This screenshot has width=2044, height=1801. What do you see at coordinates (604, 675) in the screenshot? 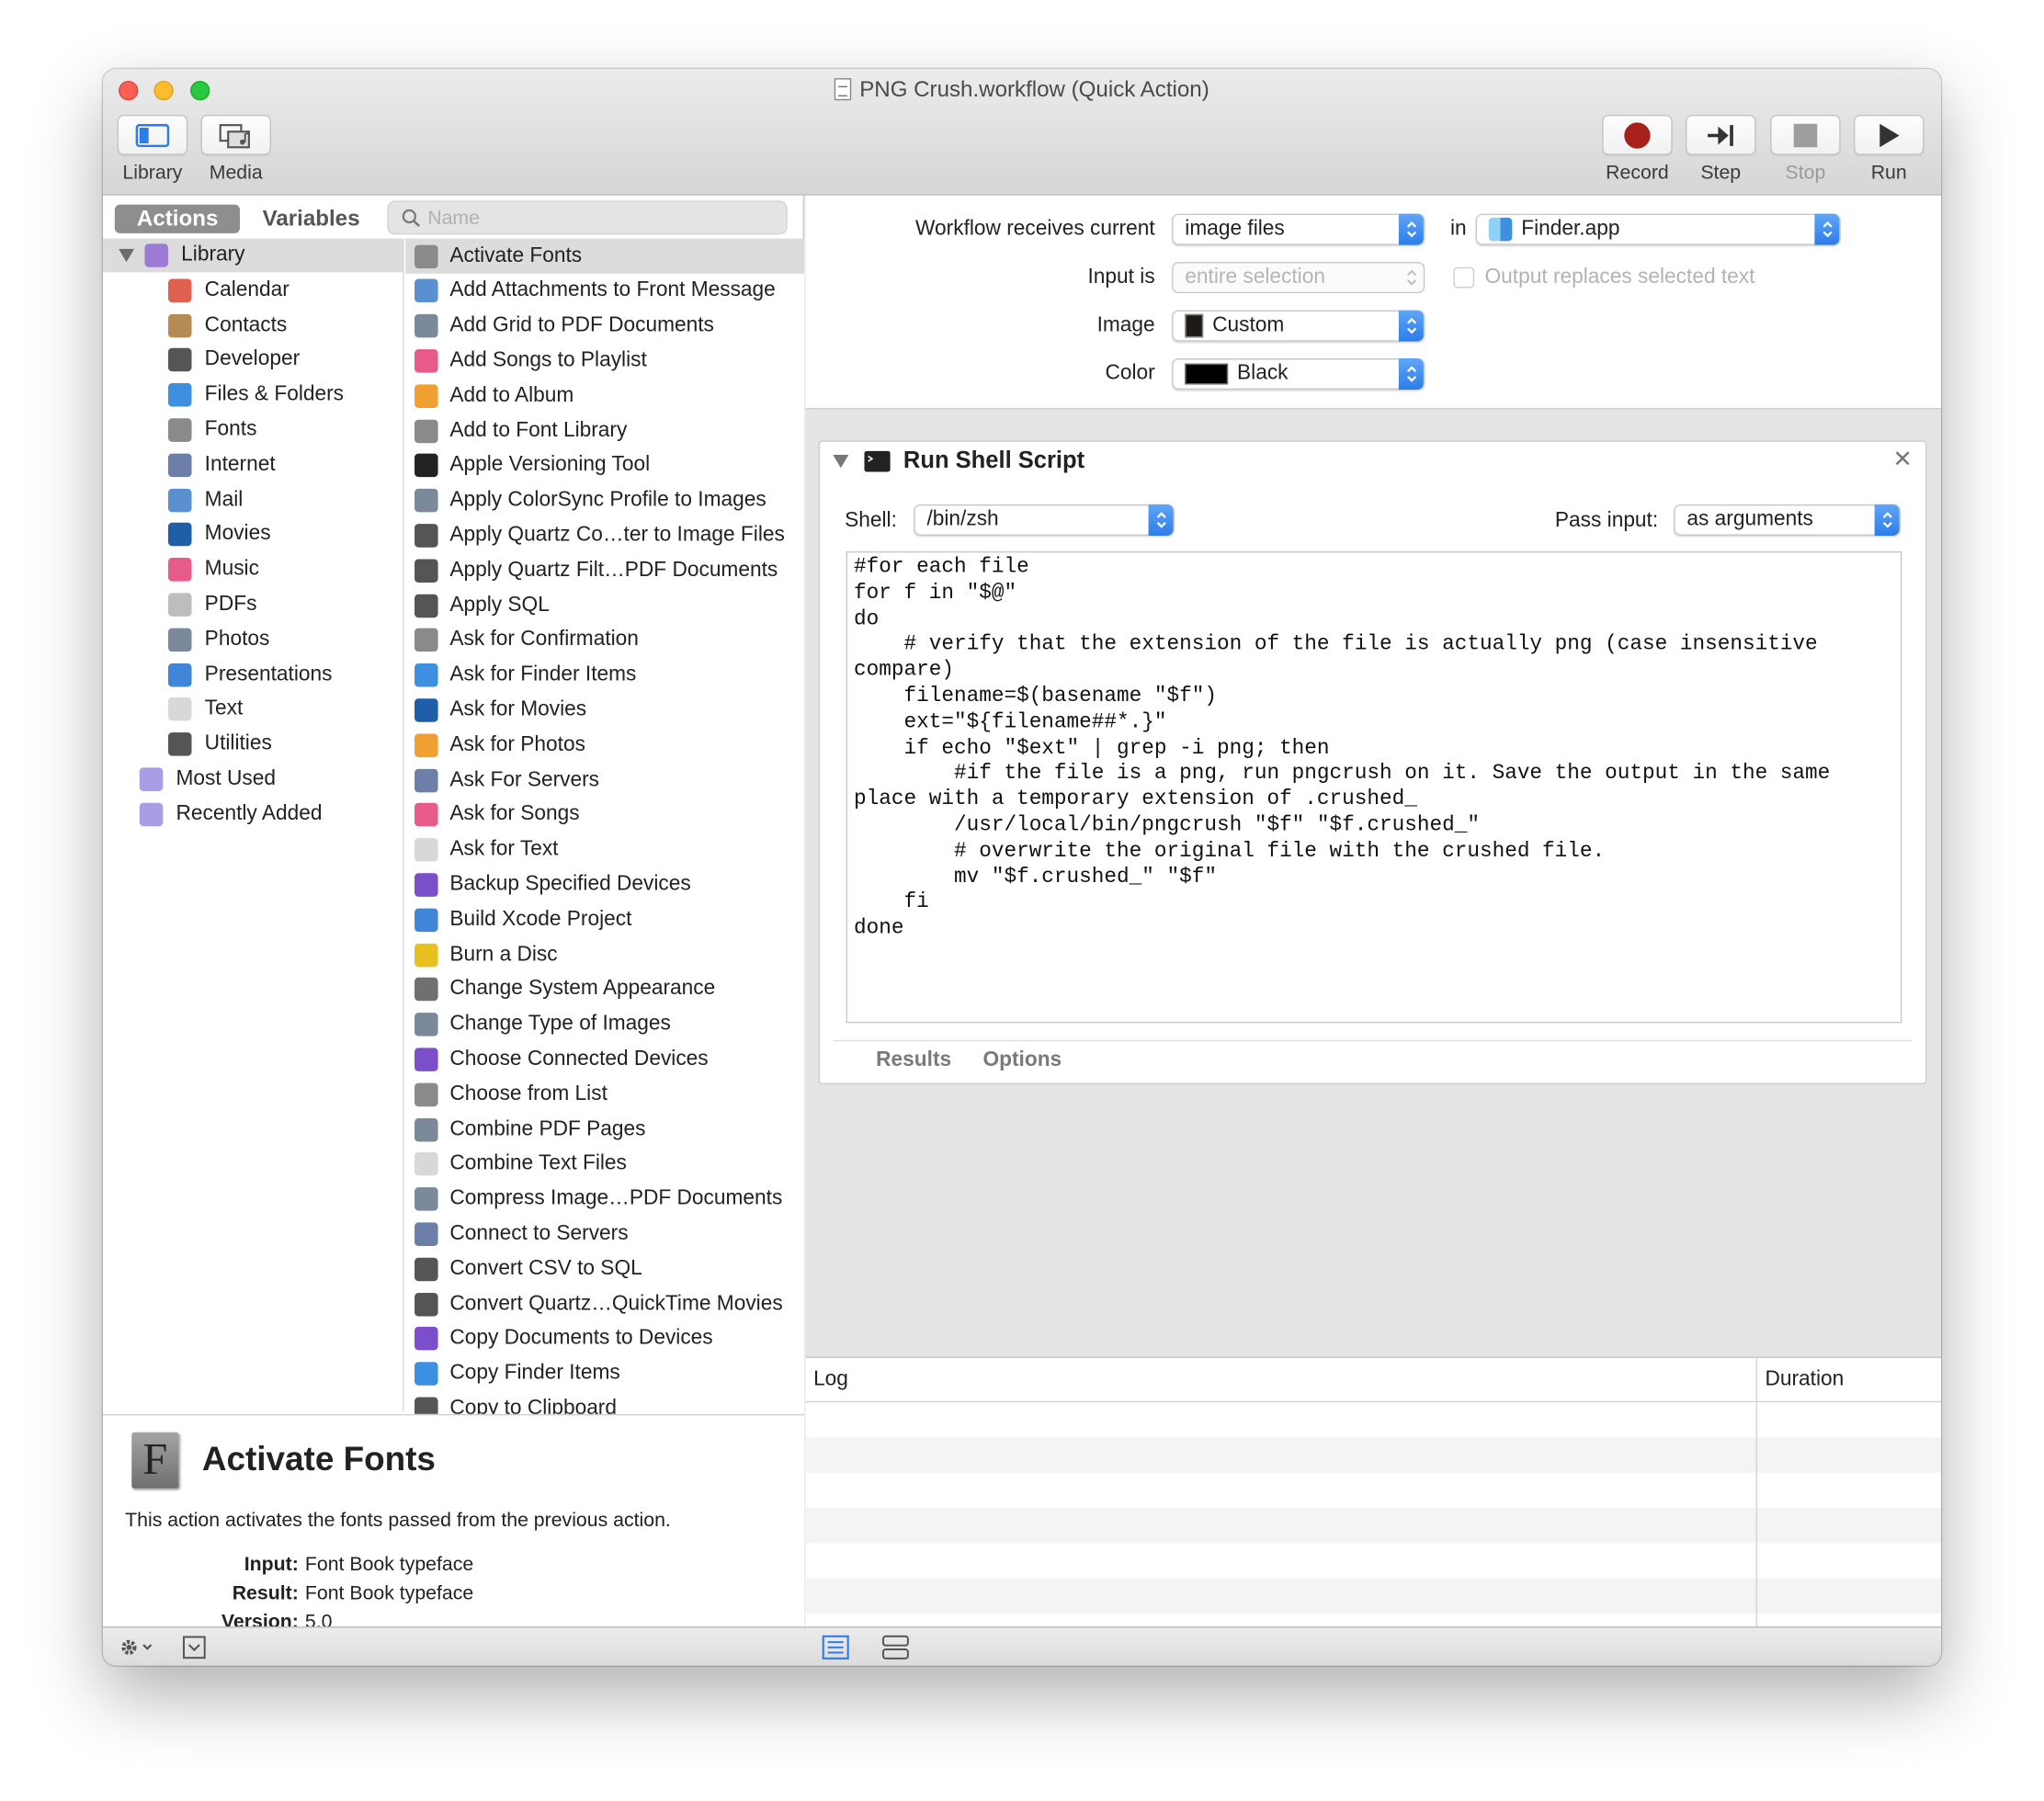
I see `action-item-ask-for-finder-items: Ask for Finder Items` at bounding box center [604, 675].